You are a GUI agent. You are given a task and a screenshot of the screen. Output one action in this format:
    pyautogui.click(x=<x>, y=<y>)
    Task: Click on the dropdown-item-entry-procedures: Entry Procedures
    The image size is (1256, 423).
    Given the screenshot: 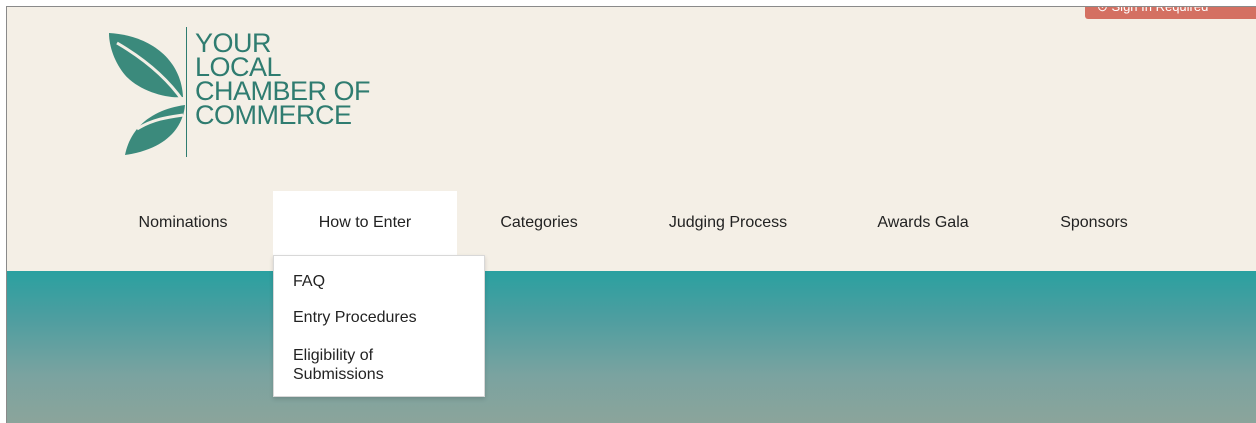 What is the action you would take?
    pyautogui.click(x=355, y=317)
    